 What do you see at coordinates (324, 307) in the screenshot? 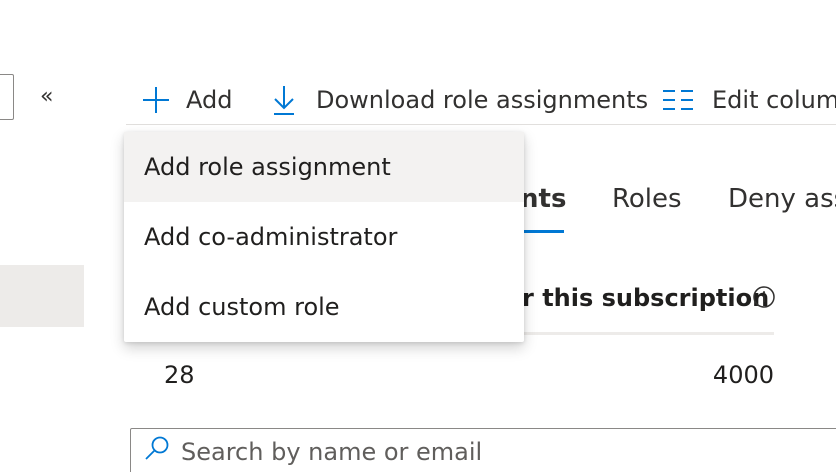
I see `menu-item-add-custom-role: Add custom role` at bounding box center [324, 307].